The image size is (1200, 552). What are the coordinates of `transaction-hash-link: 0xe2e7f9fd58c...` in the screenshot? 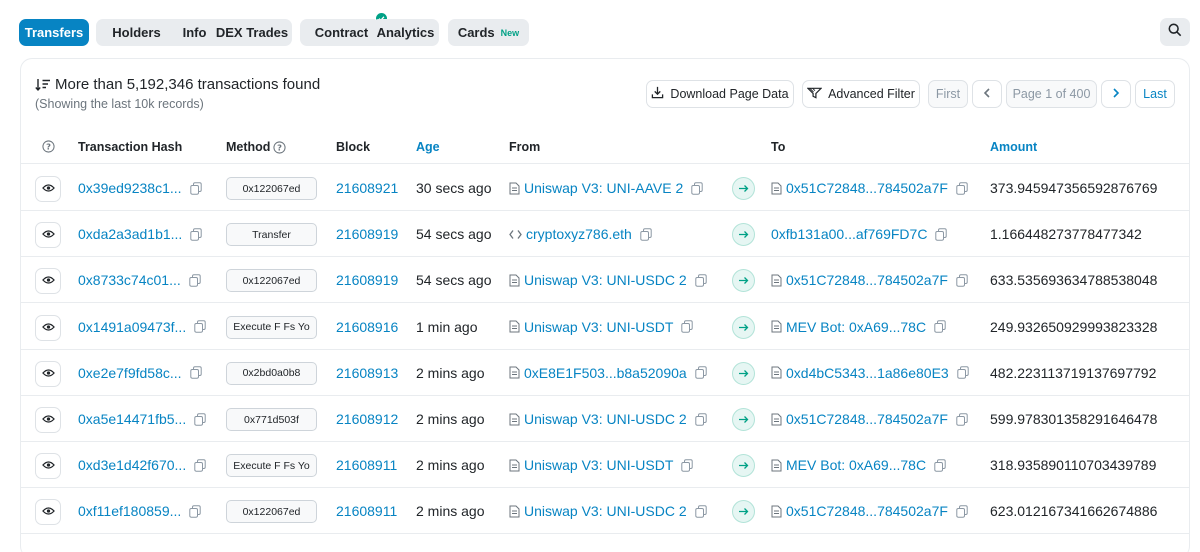 It's located at (130, 373).